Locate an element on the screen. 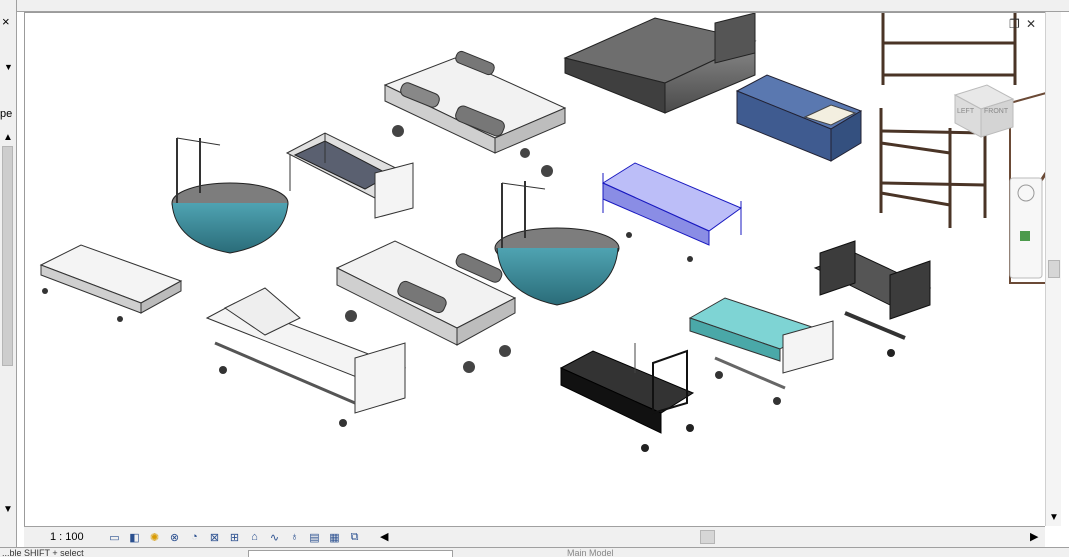 The height and width of the screenshot is (557, 1069). properties-panel: × ▼ pe ▲ ▼ is located at coordinates (8, 278).